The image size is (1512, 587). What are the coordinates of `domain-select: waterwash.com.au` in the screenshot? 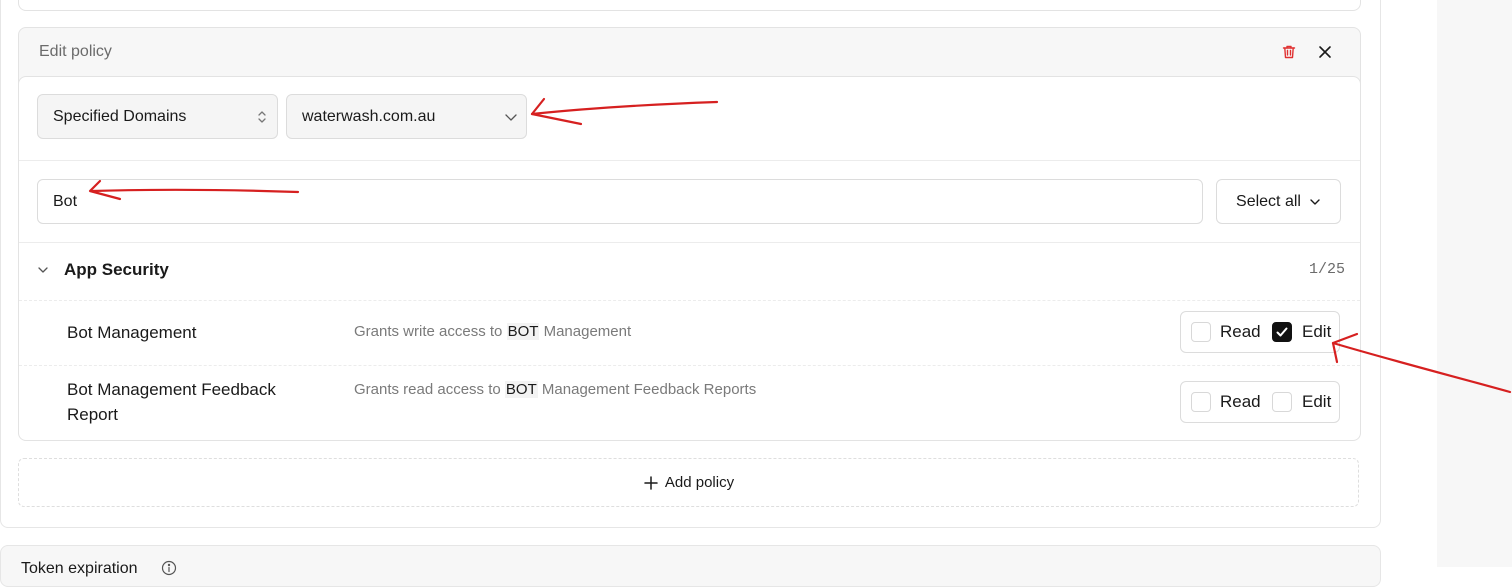 It's located at (406, 116).